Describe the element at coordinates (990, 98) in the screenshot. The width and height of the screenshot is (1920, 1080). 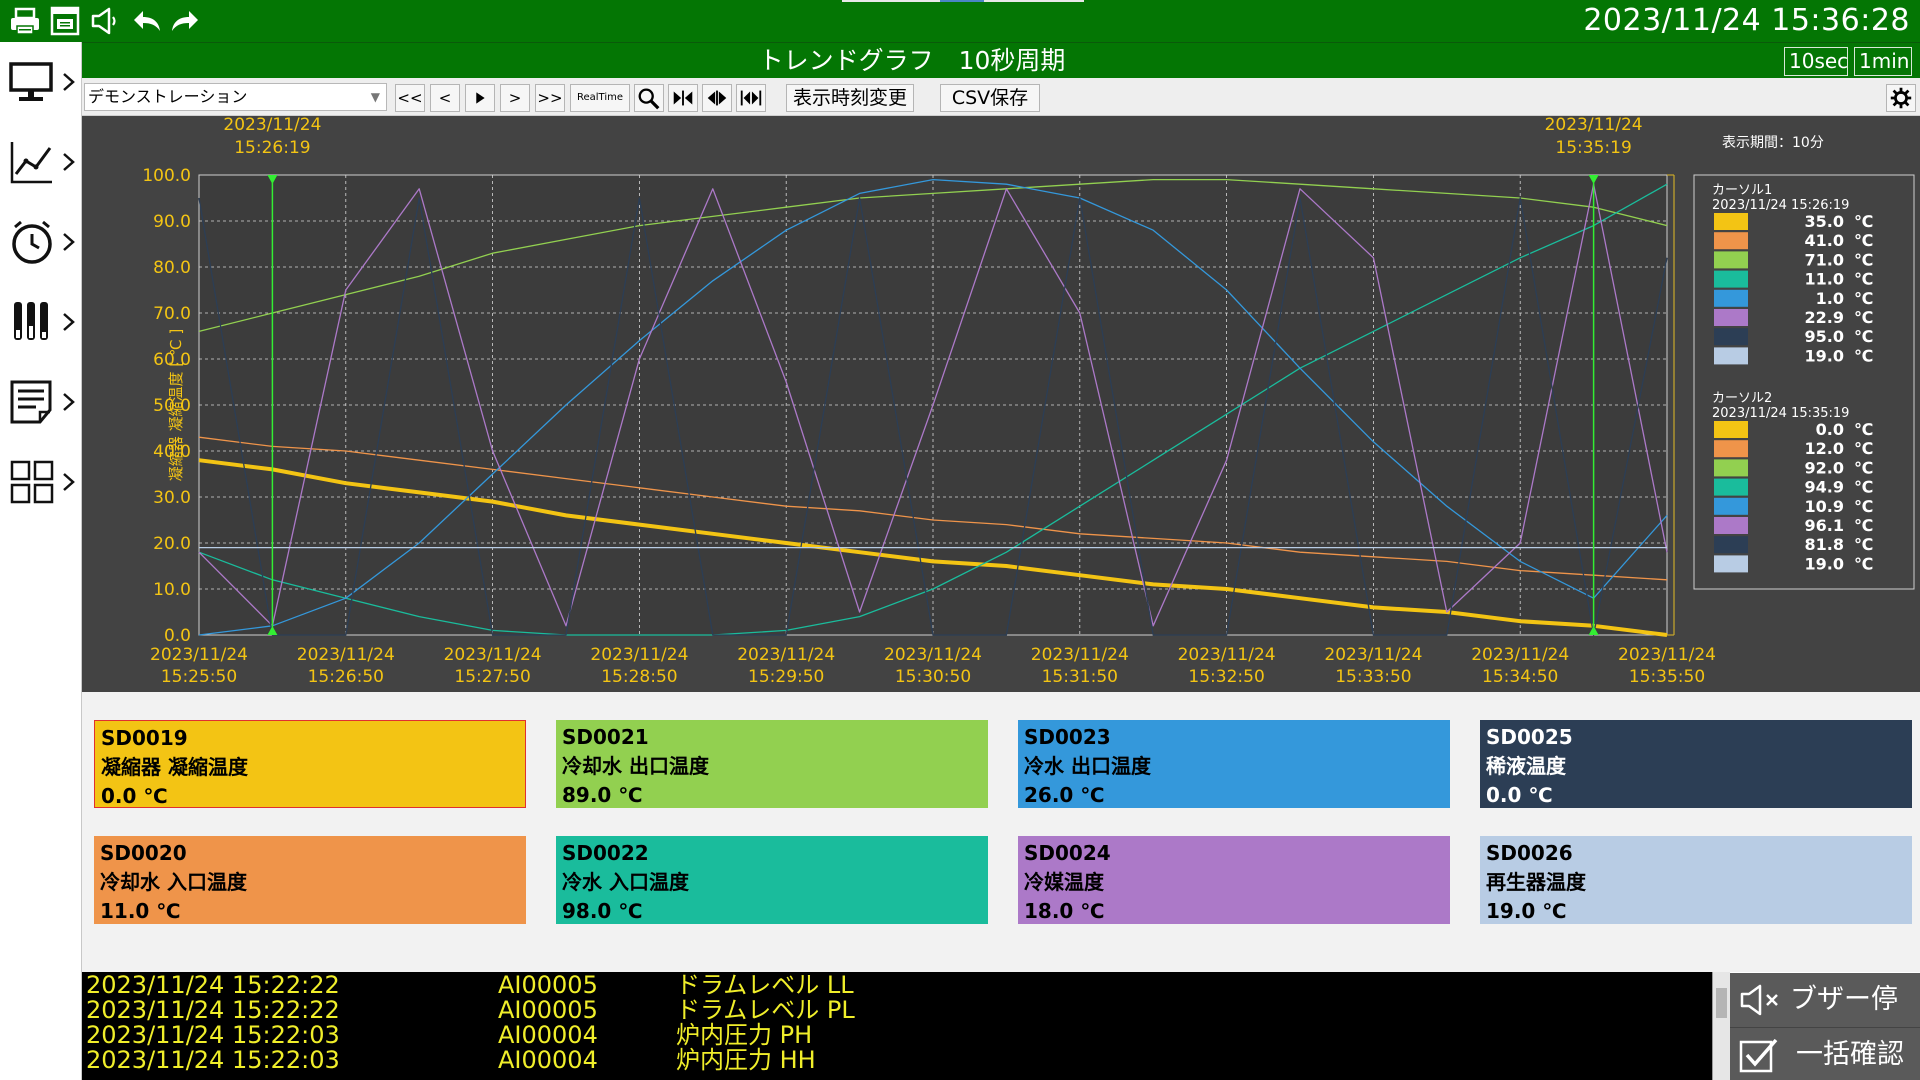
I see `csv-save-button: CSV保存` at that location.